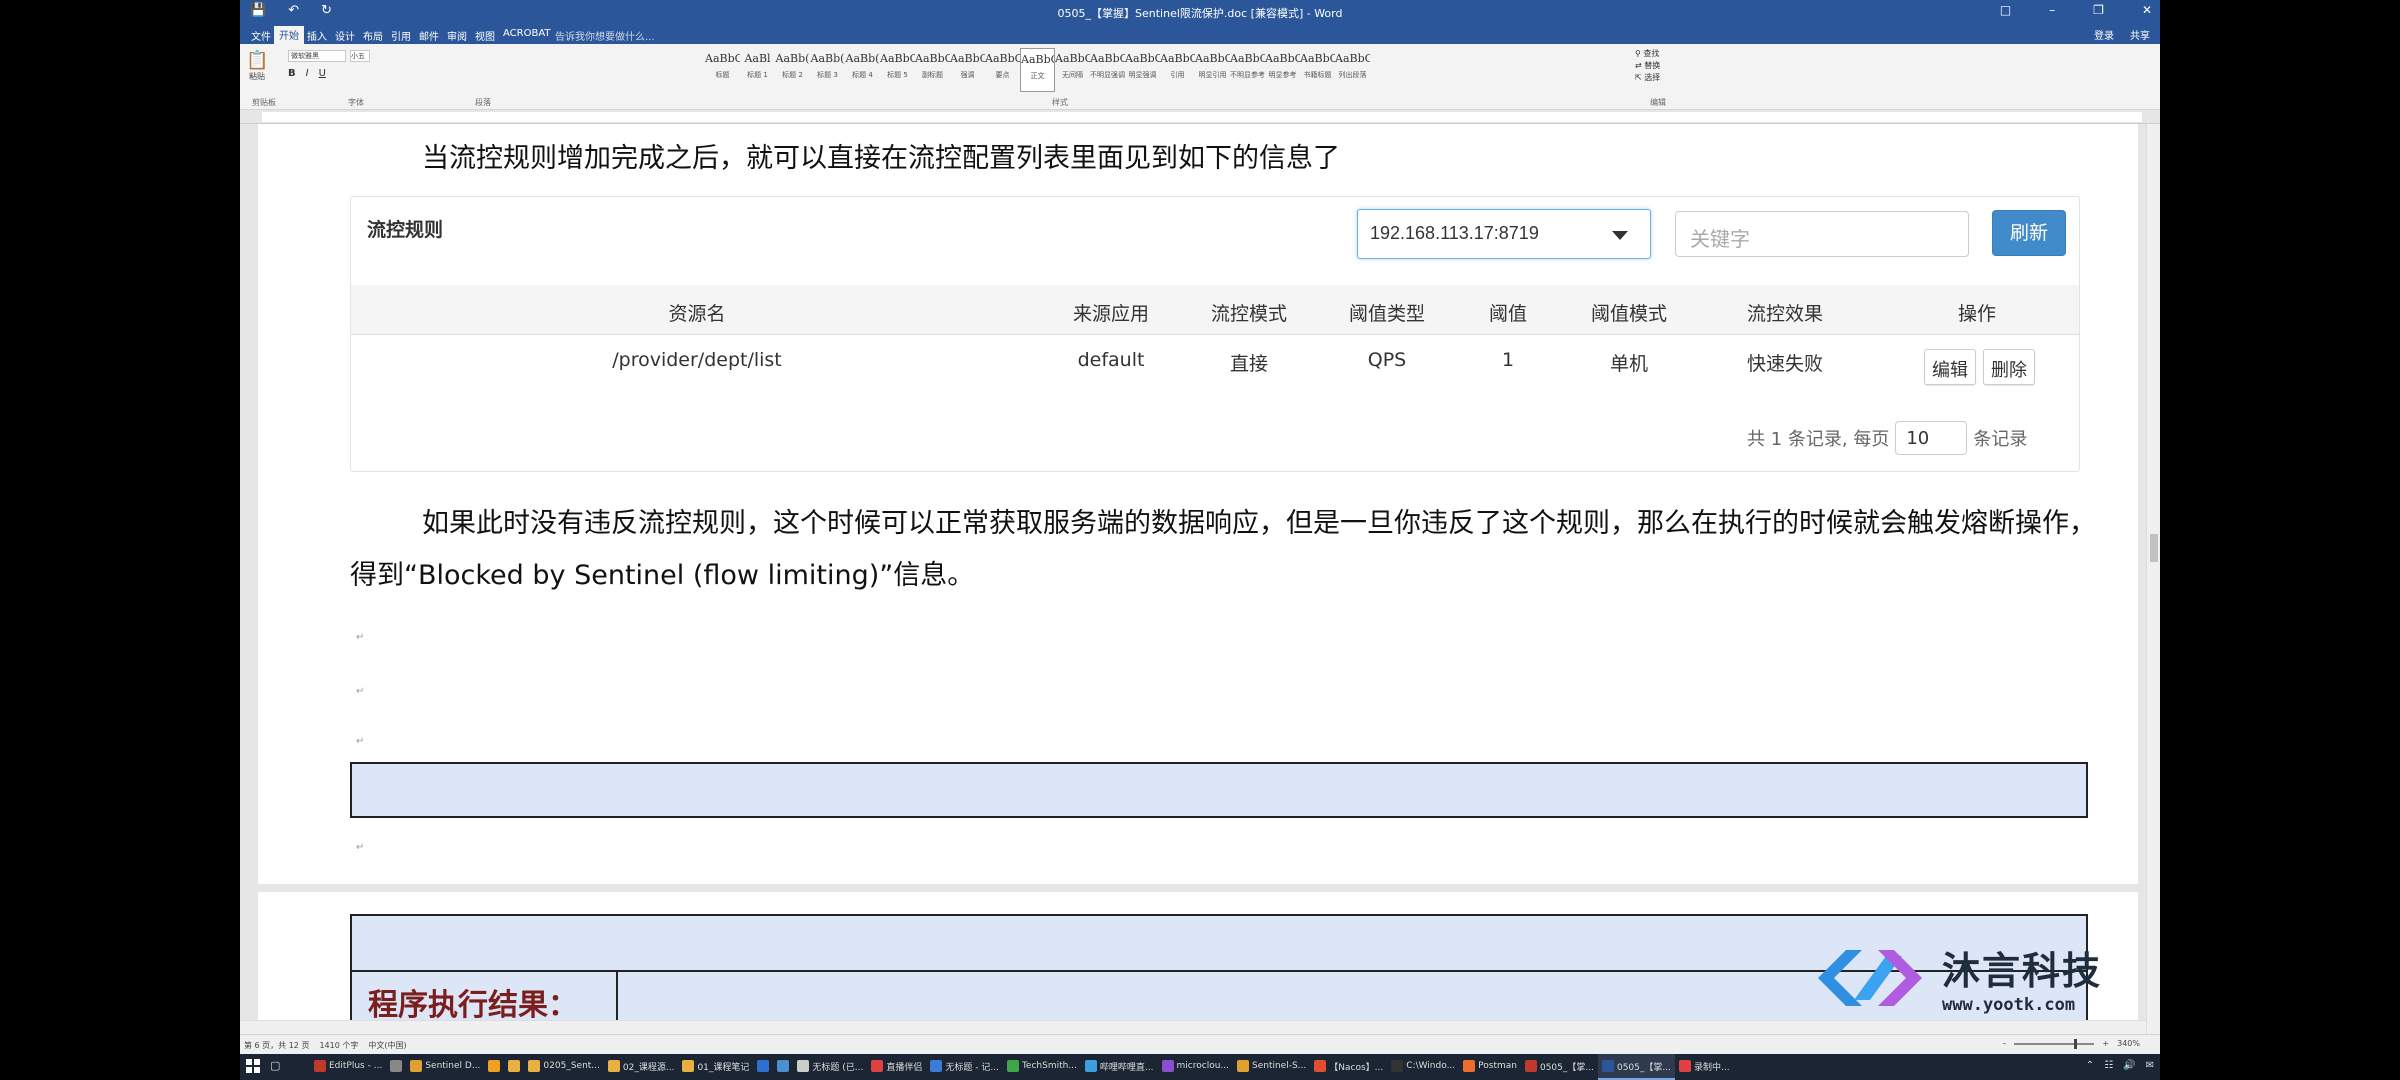  What do you see at coordinates (757, 70) in the screenshot?
I see `style-item: AaBl 标题 1` at bounding box center [757, 70].